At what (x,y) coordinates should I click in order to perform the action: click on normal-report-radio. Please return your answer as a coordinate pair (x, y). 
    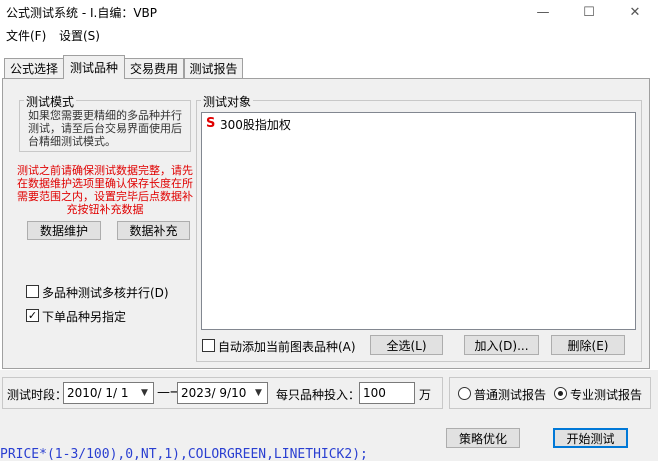
    Looking at the image, I should click on (464, 393).